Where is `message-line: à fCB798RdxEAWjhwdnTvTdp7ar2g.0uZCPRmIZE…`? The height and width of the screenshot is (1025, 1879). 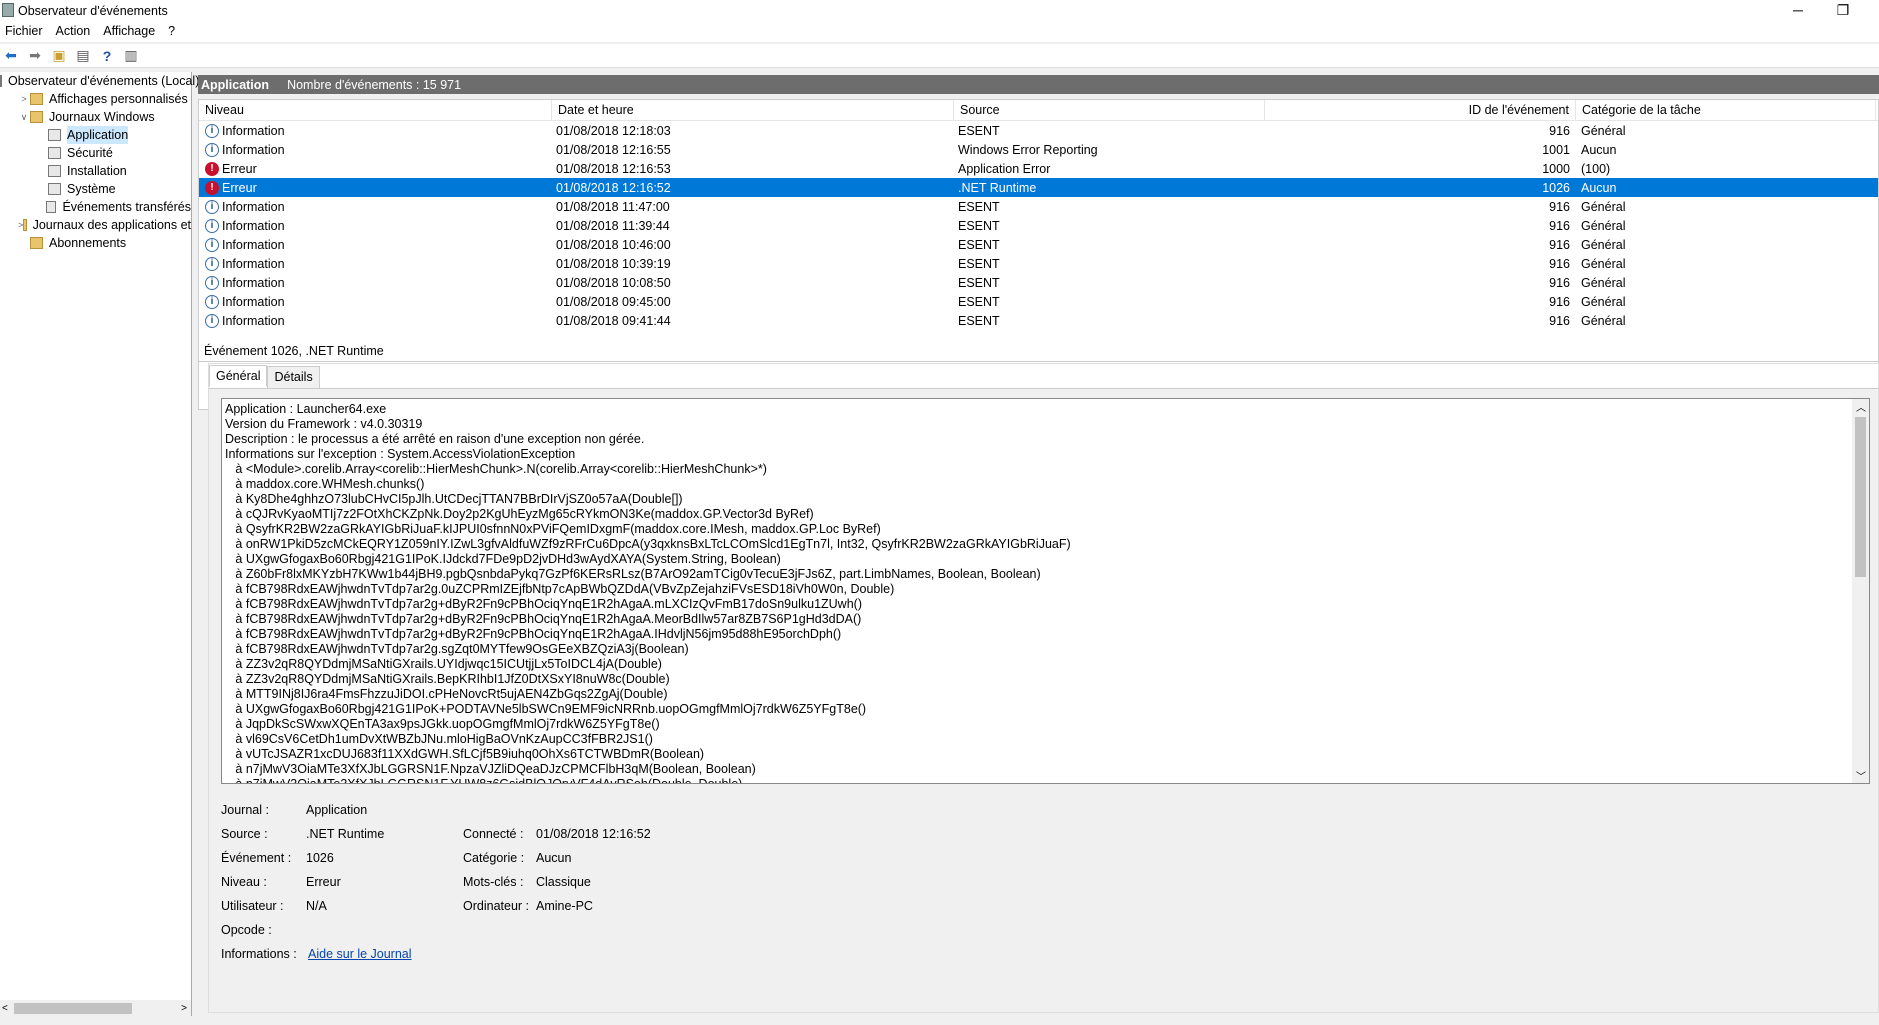
message-line: à fCB798RdxEAWjhwdnTvTdp7ar2g.0uZCPRmIZE… is located at coordinates (560, 589).